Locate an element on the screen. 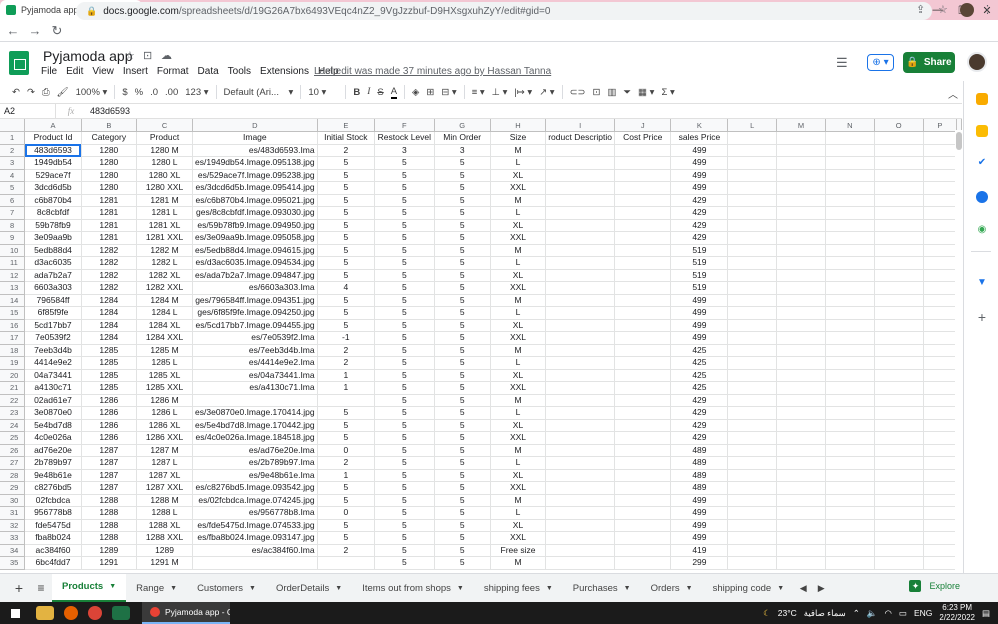 This screenshot has height=624, width=998. grid-cell: 499 is located at coordinates (699, 300).